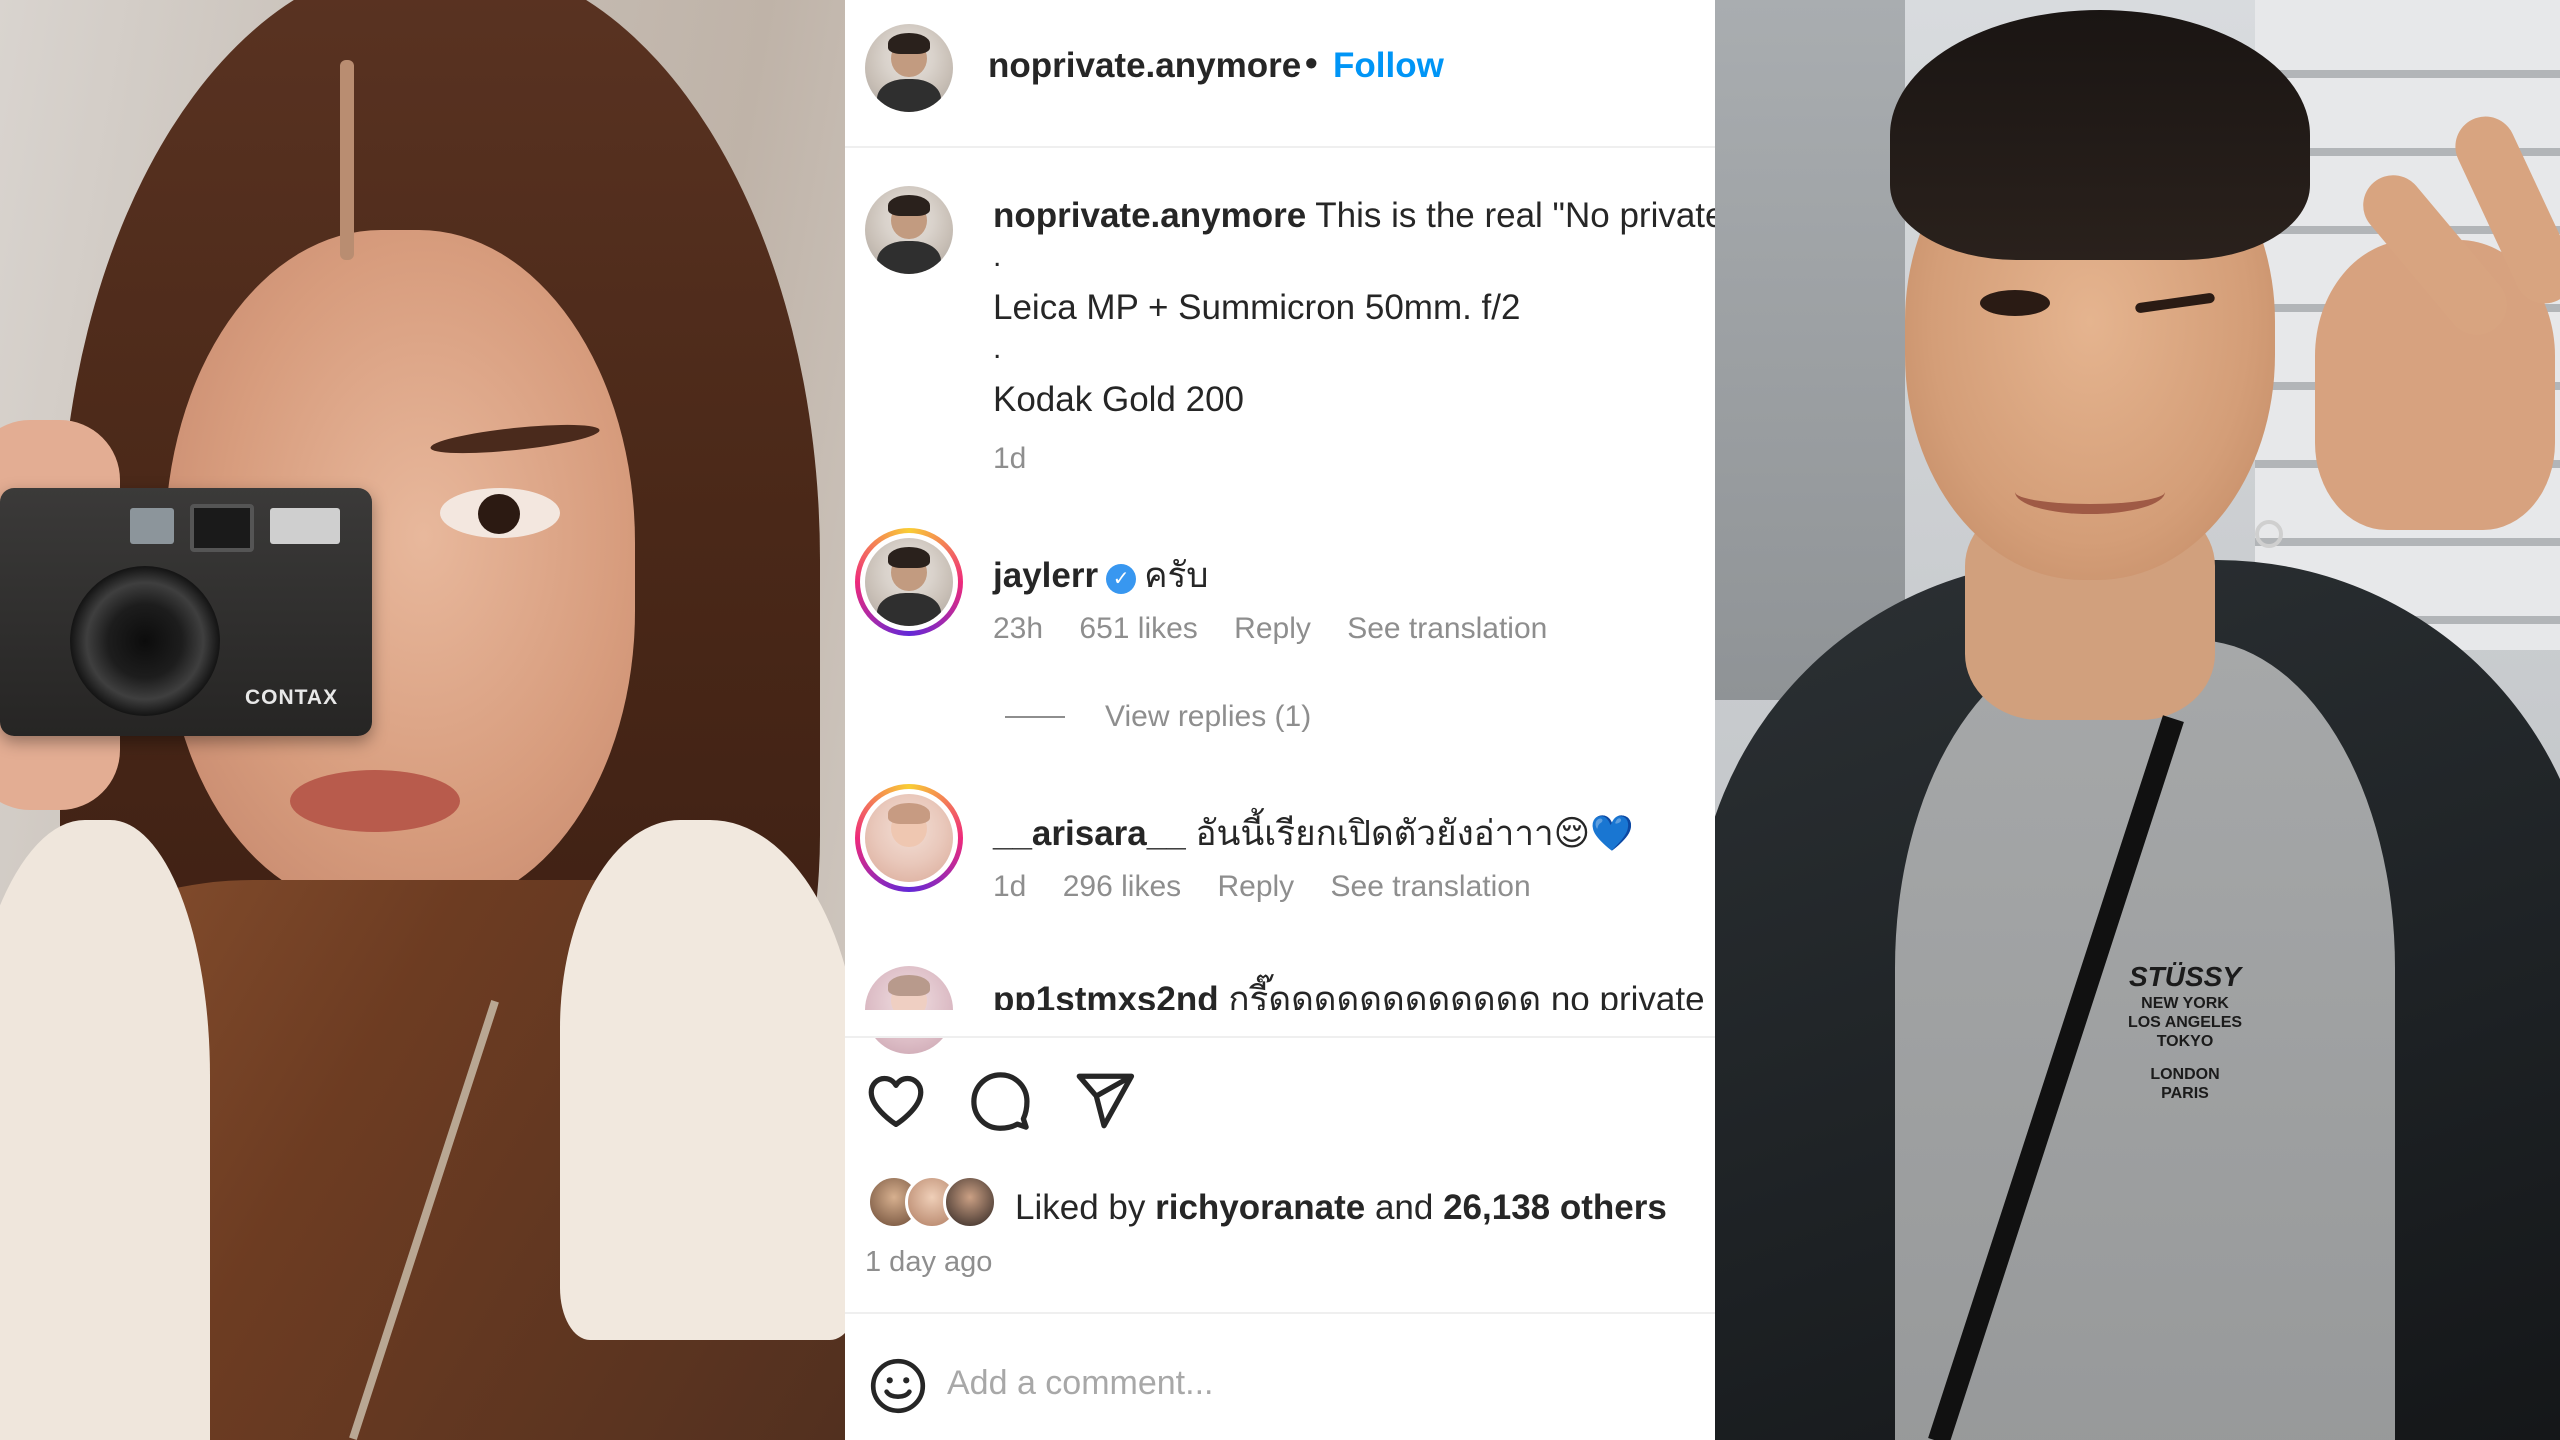 The height and width of the screenshot is (1440, 2560). Describe the element at coordinates (1018, 628) in the screenshot. I see `comment-time: 23h` at that location.